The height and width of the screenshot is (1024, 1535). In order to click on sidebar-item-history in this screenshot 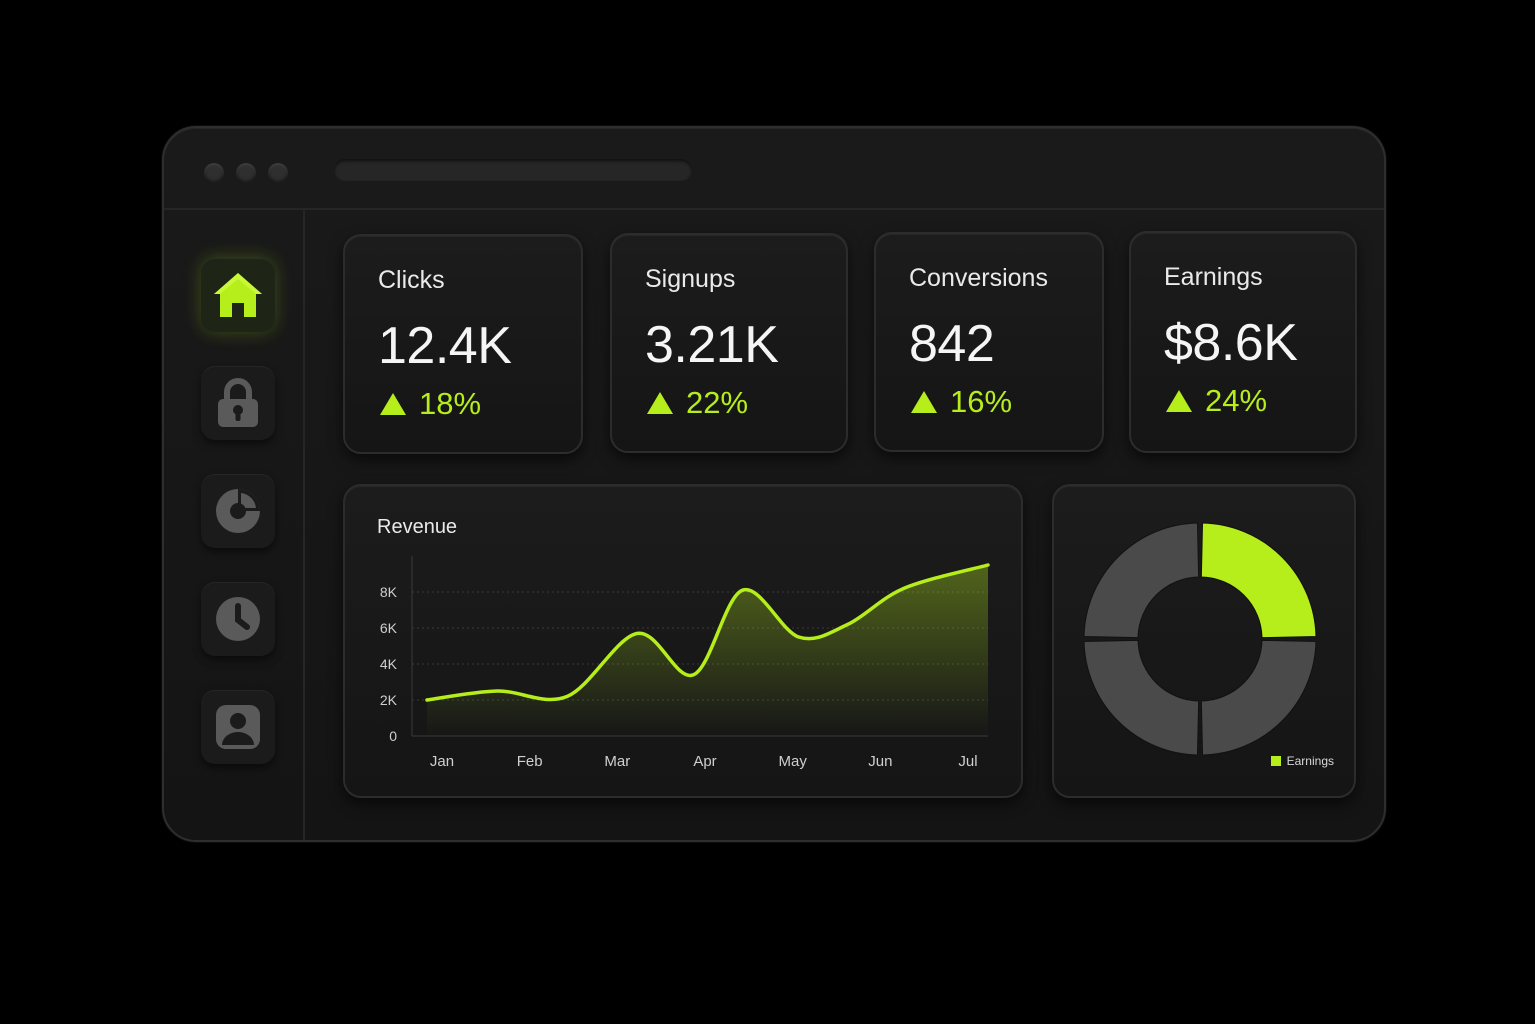, I will do `click(238, 619)`.